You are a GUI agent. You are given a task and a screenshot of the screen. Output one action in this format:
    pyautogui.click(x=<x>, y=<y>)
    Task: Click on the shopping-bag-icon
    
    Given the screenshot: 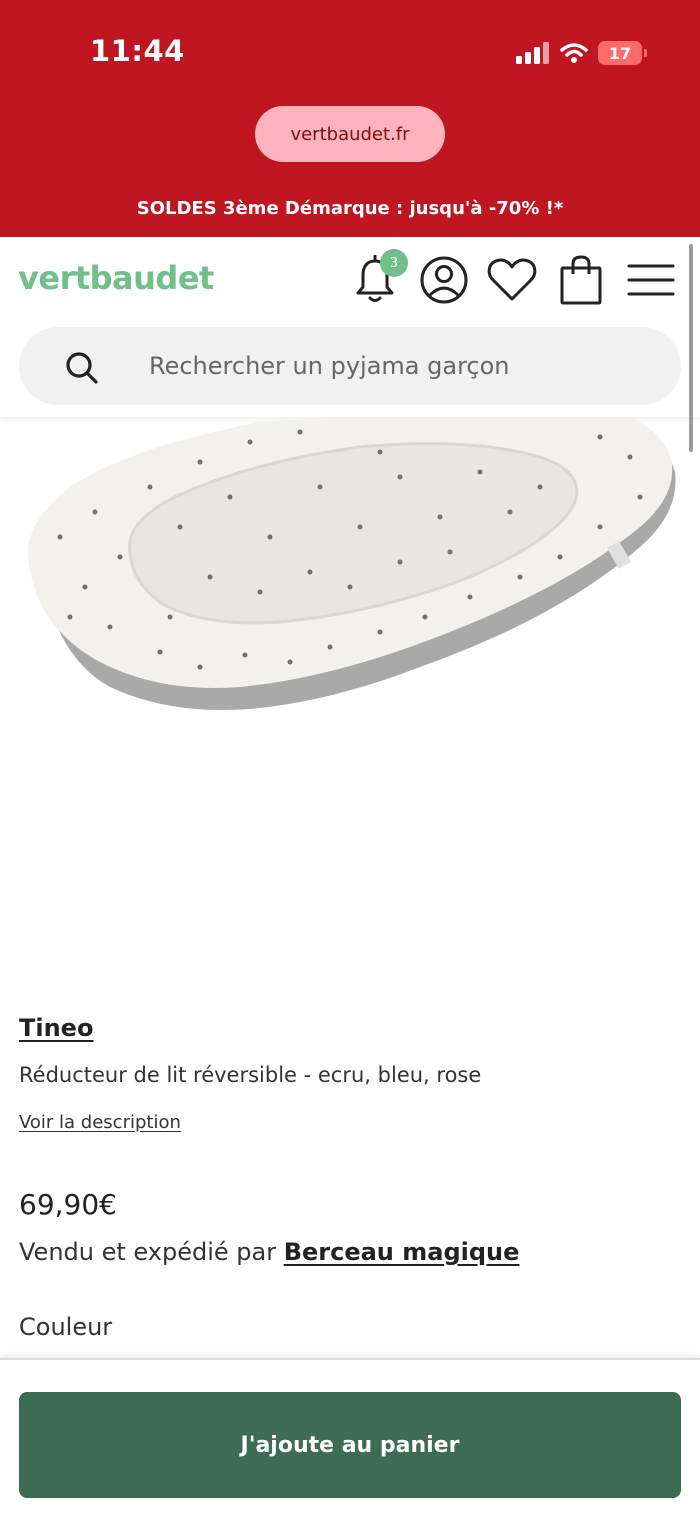 What is the action you would take?
    pyautogui.click(x=581, y=280)
    